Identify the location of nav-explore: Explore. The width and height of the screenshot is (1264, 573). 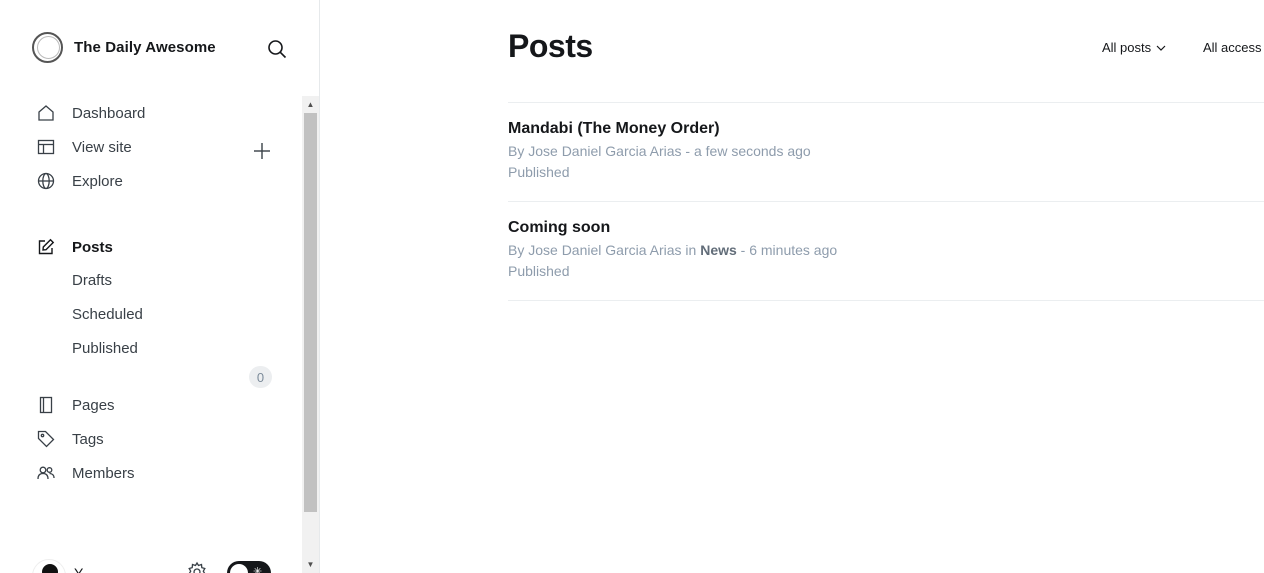
(79, 181).